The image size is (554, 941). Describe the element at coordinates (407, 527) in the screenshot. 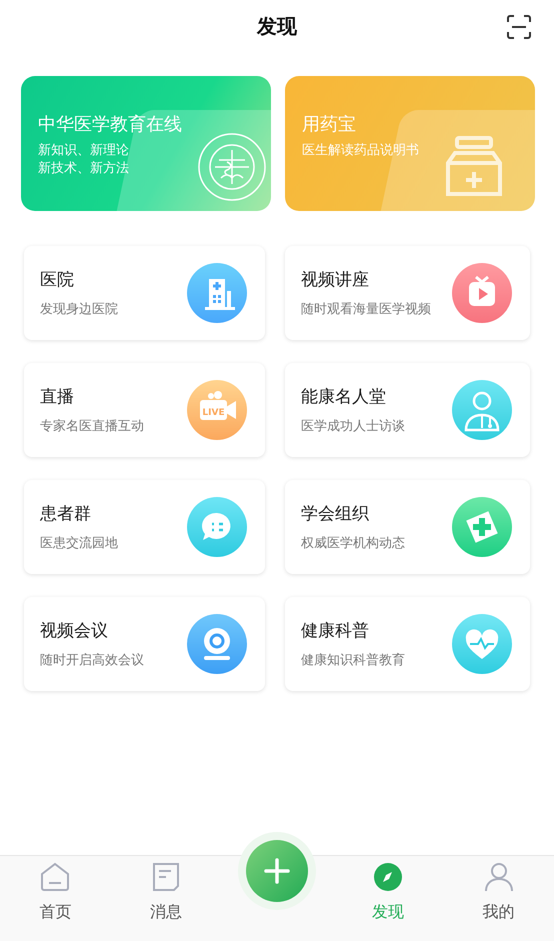

I see `feature-card: 学会组织 权威医学机构动态` at that location.